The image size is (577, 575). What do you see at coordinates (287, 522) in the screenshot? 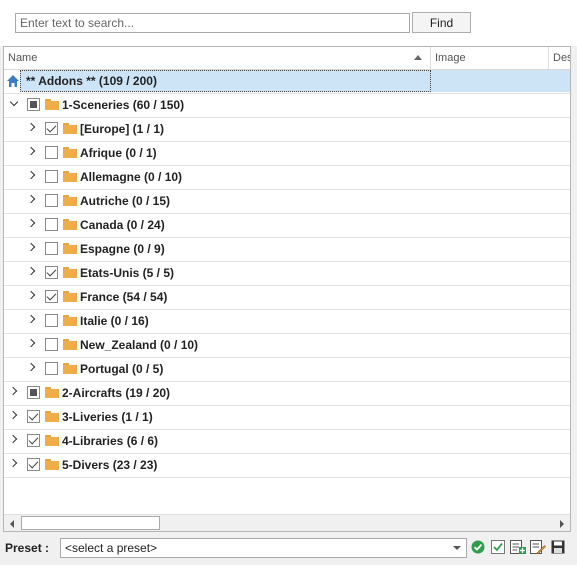
I see `horizontal-scrollbar` at bounding box center [287, 522].